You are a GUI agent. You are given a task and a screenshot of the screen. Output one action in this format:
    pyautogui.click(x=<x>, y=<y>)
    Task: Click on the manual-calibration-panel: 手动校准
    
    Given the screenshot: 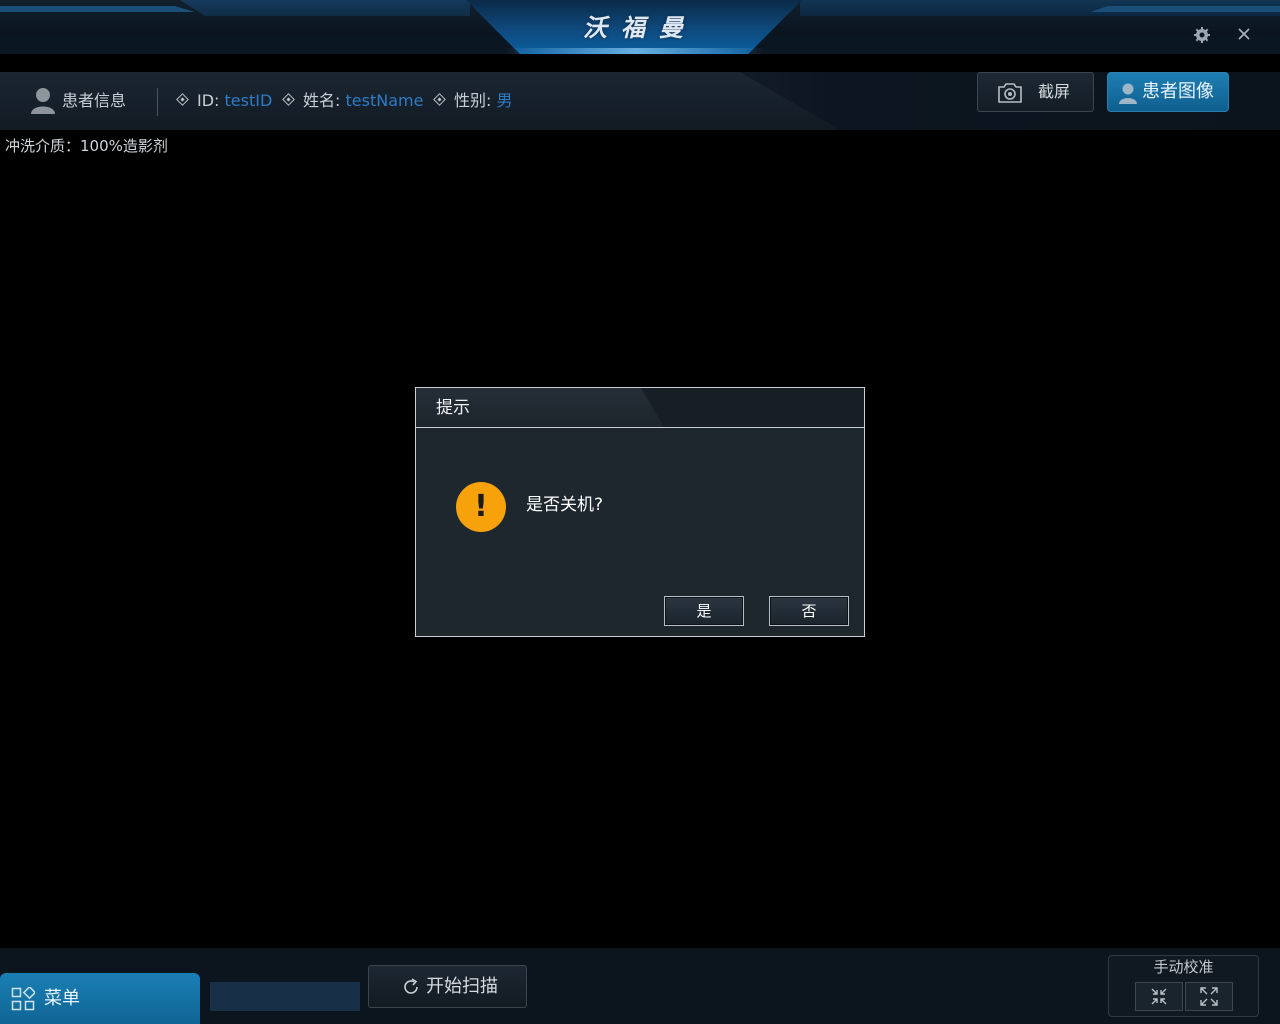 What is the action you would take?
    pyautogui.click(x=1183, y=986)
    